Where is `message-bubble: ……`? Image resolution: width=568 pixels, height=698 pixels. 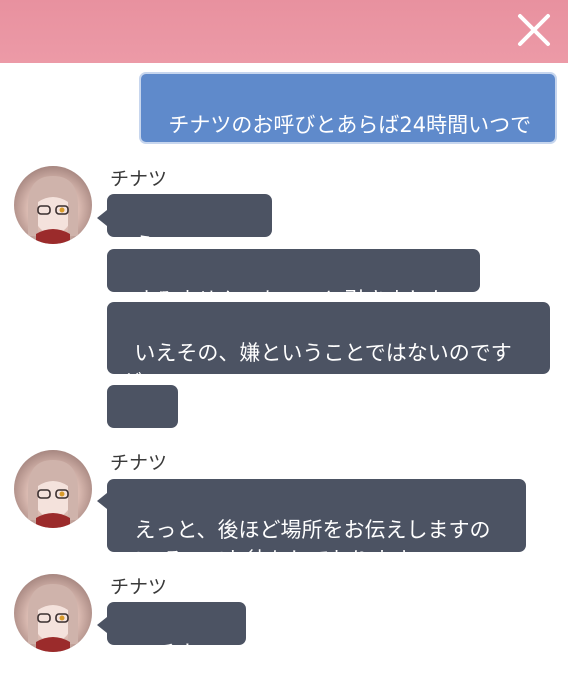 message-bubble: …… is located at coordinates (142, 431).